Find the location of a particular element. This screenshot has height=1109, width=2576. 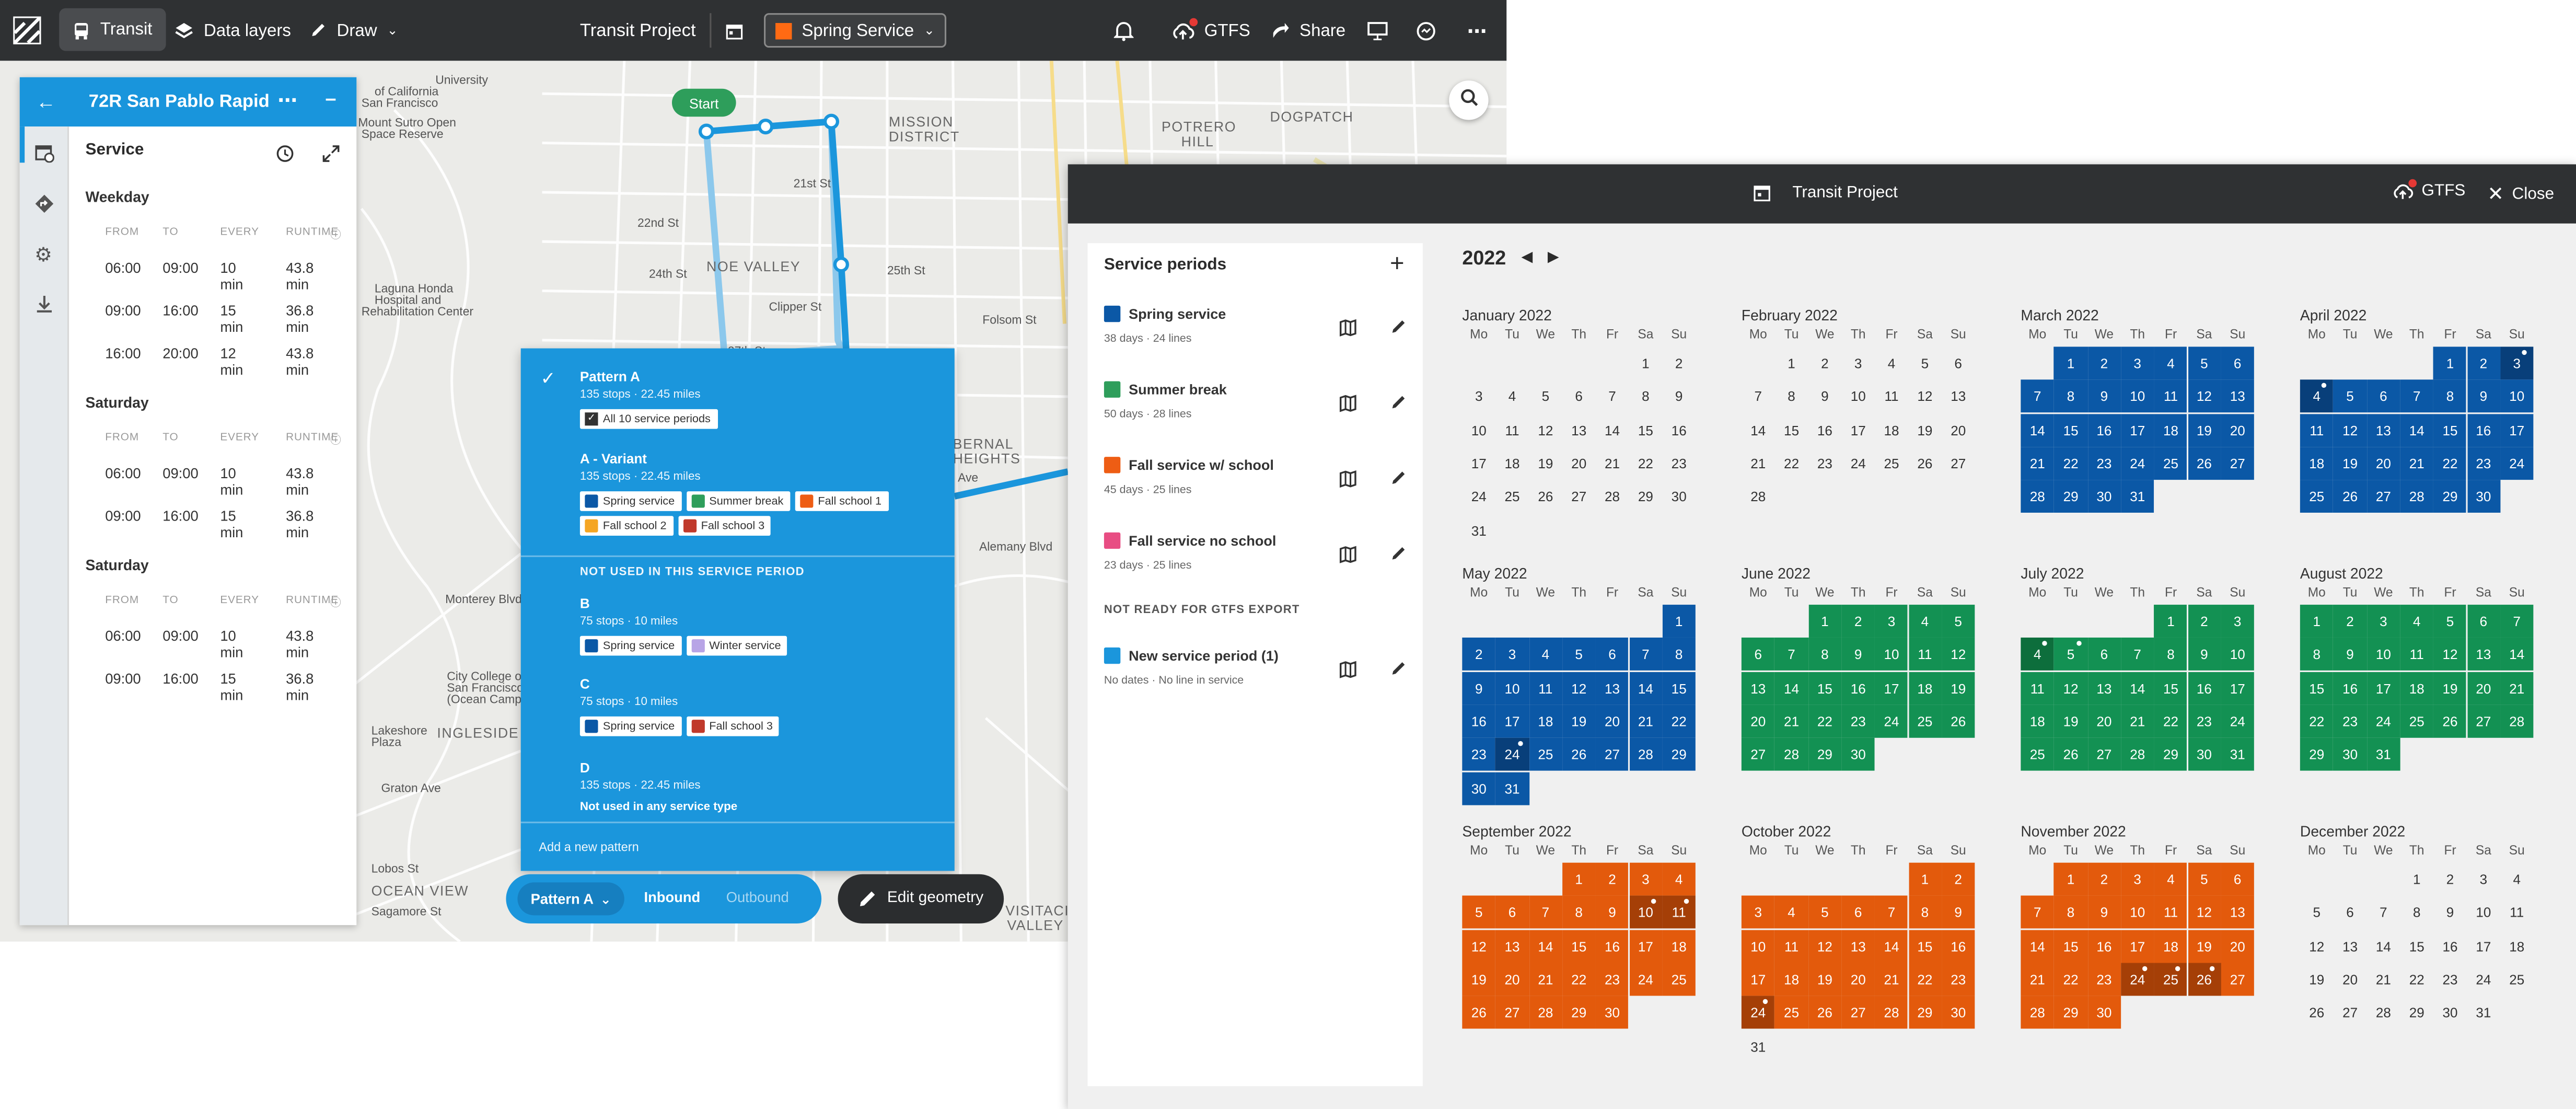

gtfs-button: GTFS is located at coordinates (2428, 190).